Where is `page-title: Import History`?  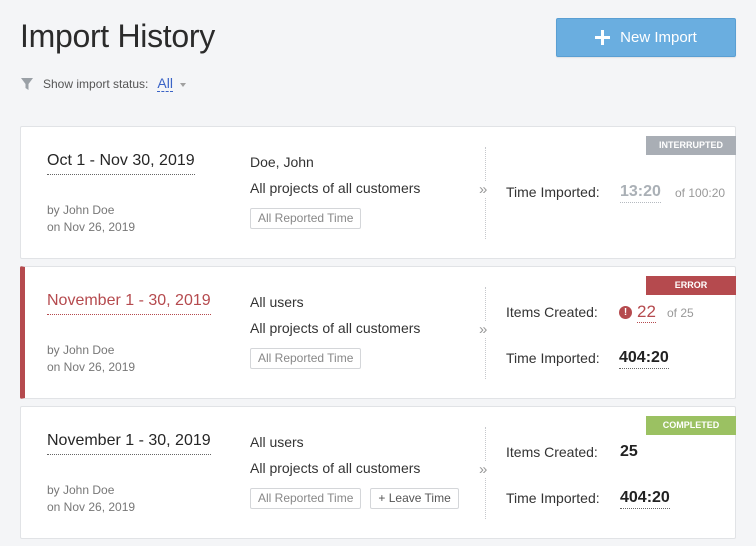 page-title: Import History is located at coordinates (117, 36).